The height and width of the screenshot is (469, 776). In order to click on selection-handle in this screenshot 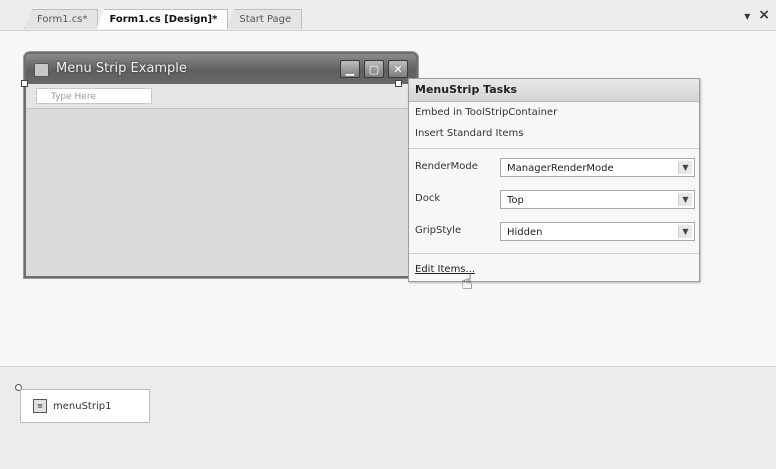, I will do `click(24, 83)`.